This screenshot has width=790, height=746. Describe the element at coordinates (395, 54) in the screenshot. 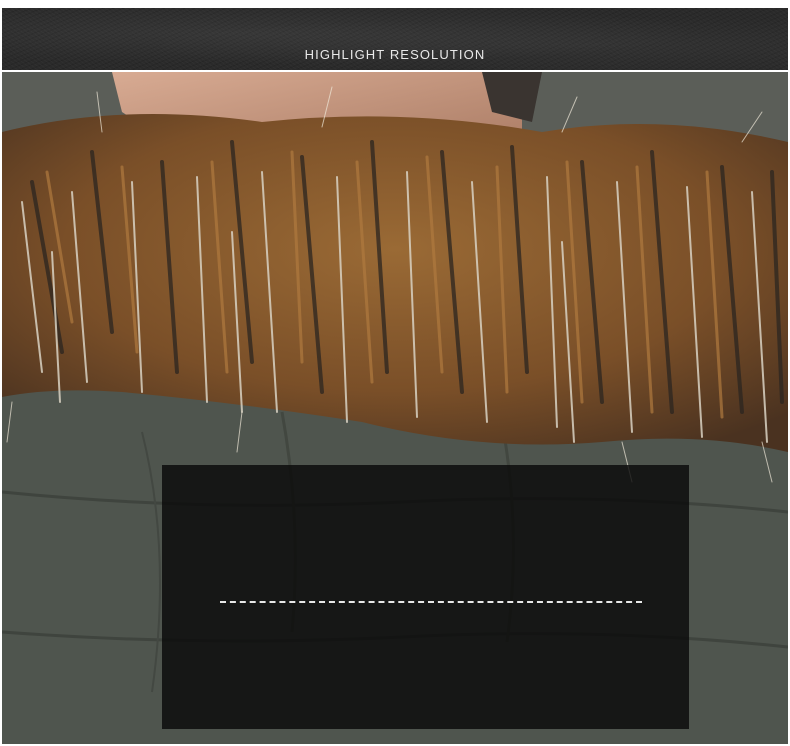

I see `banner-title: HIGHLIGHT RESOLUTION` at that location.